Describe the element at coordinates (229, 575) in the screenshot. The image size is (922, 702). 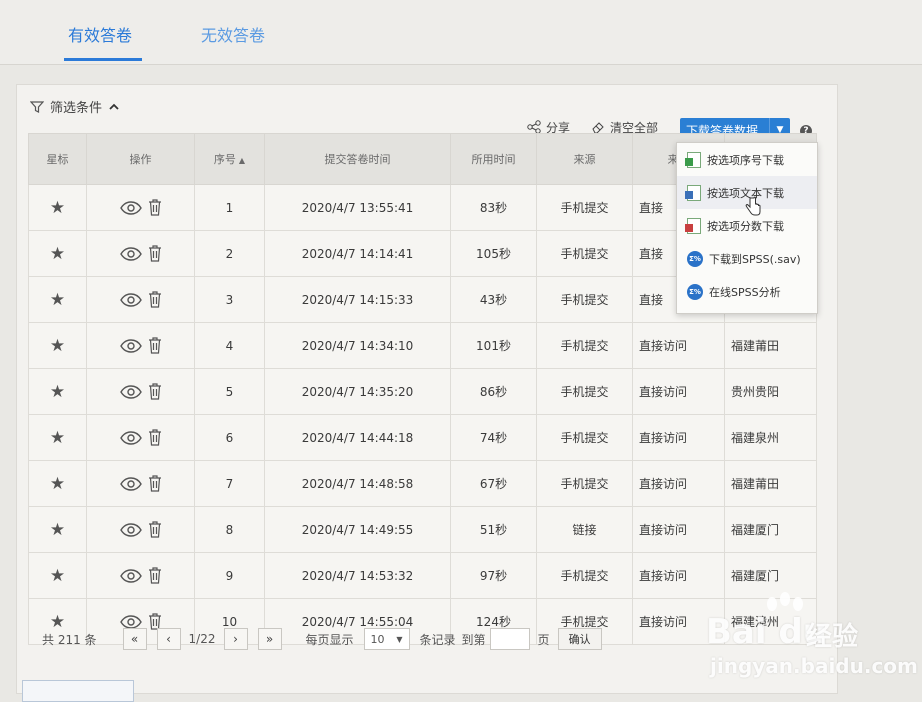
I see `cell-index: 9` at that location.